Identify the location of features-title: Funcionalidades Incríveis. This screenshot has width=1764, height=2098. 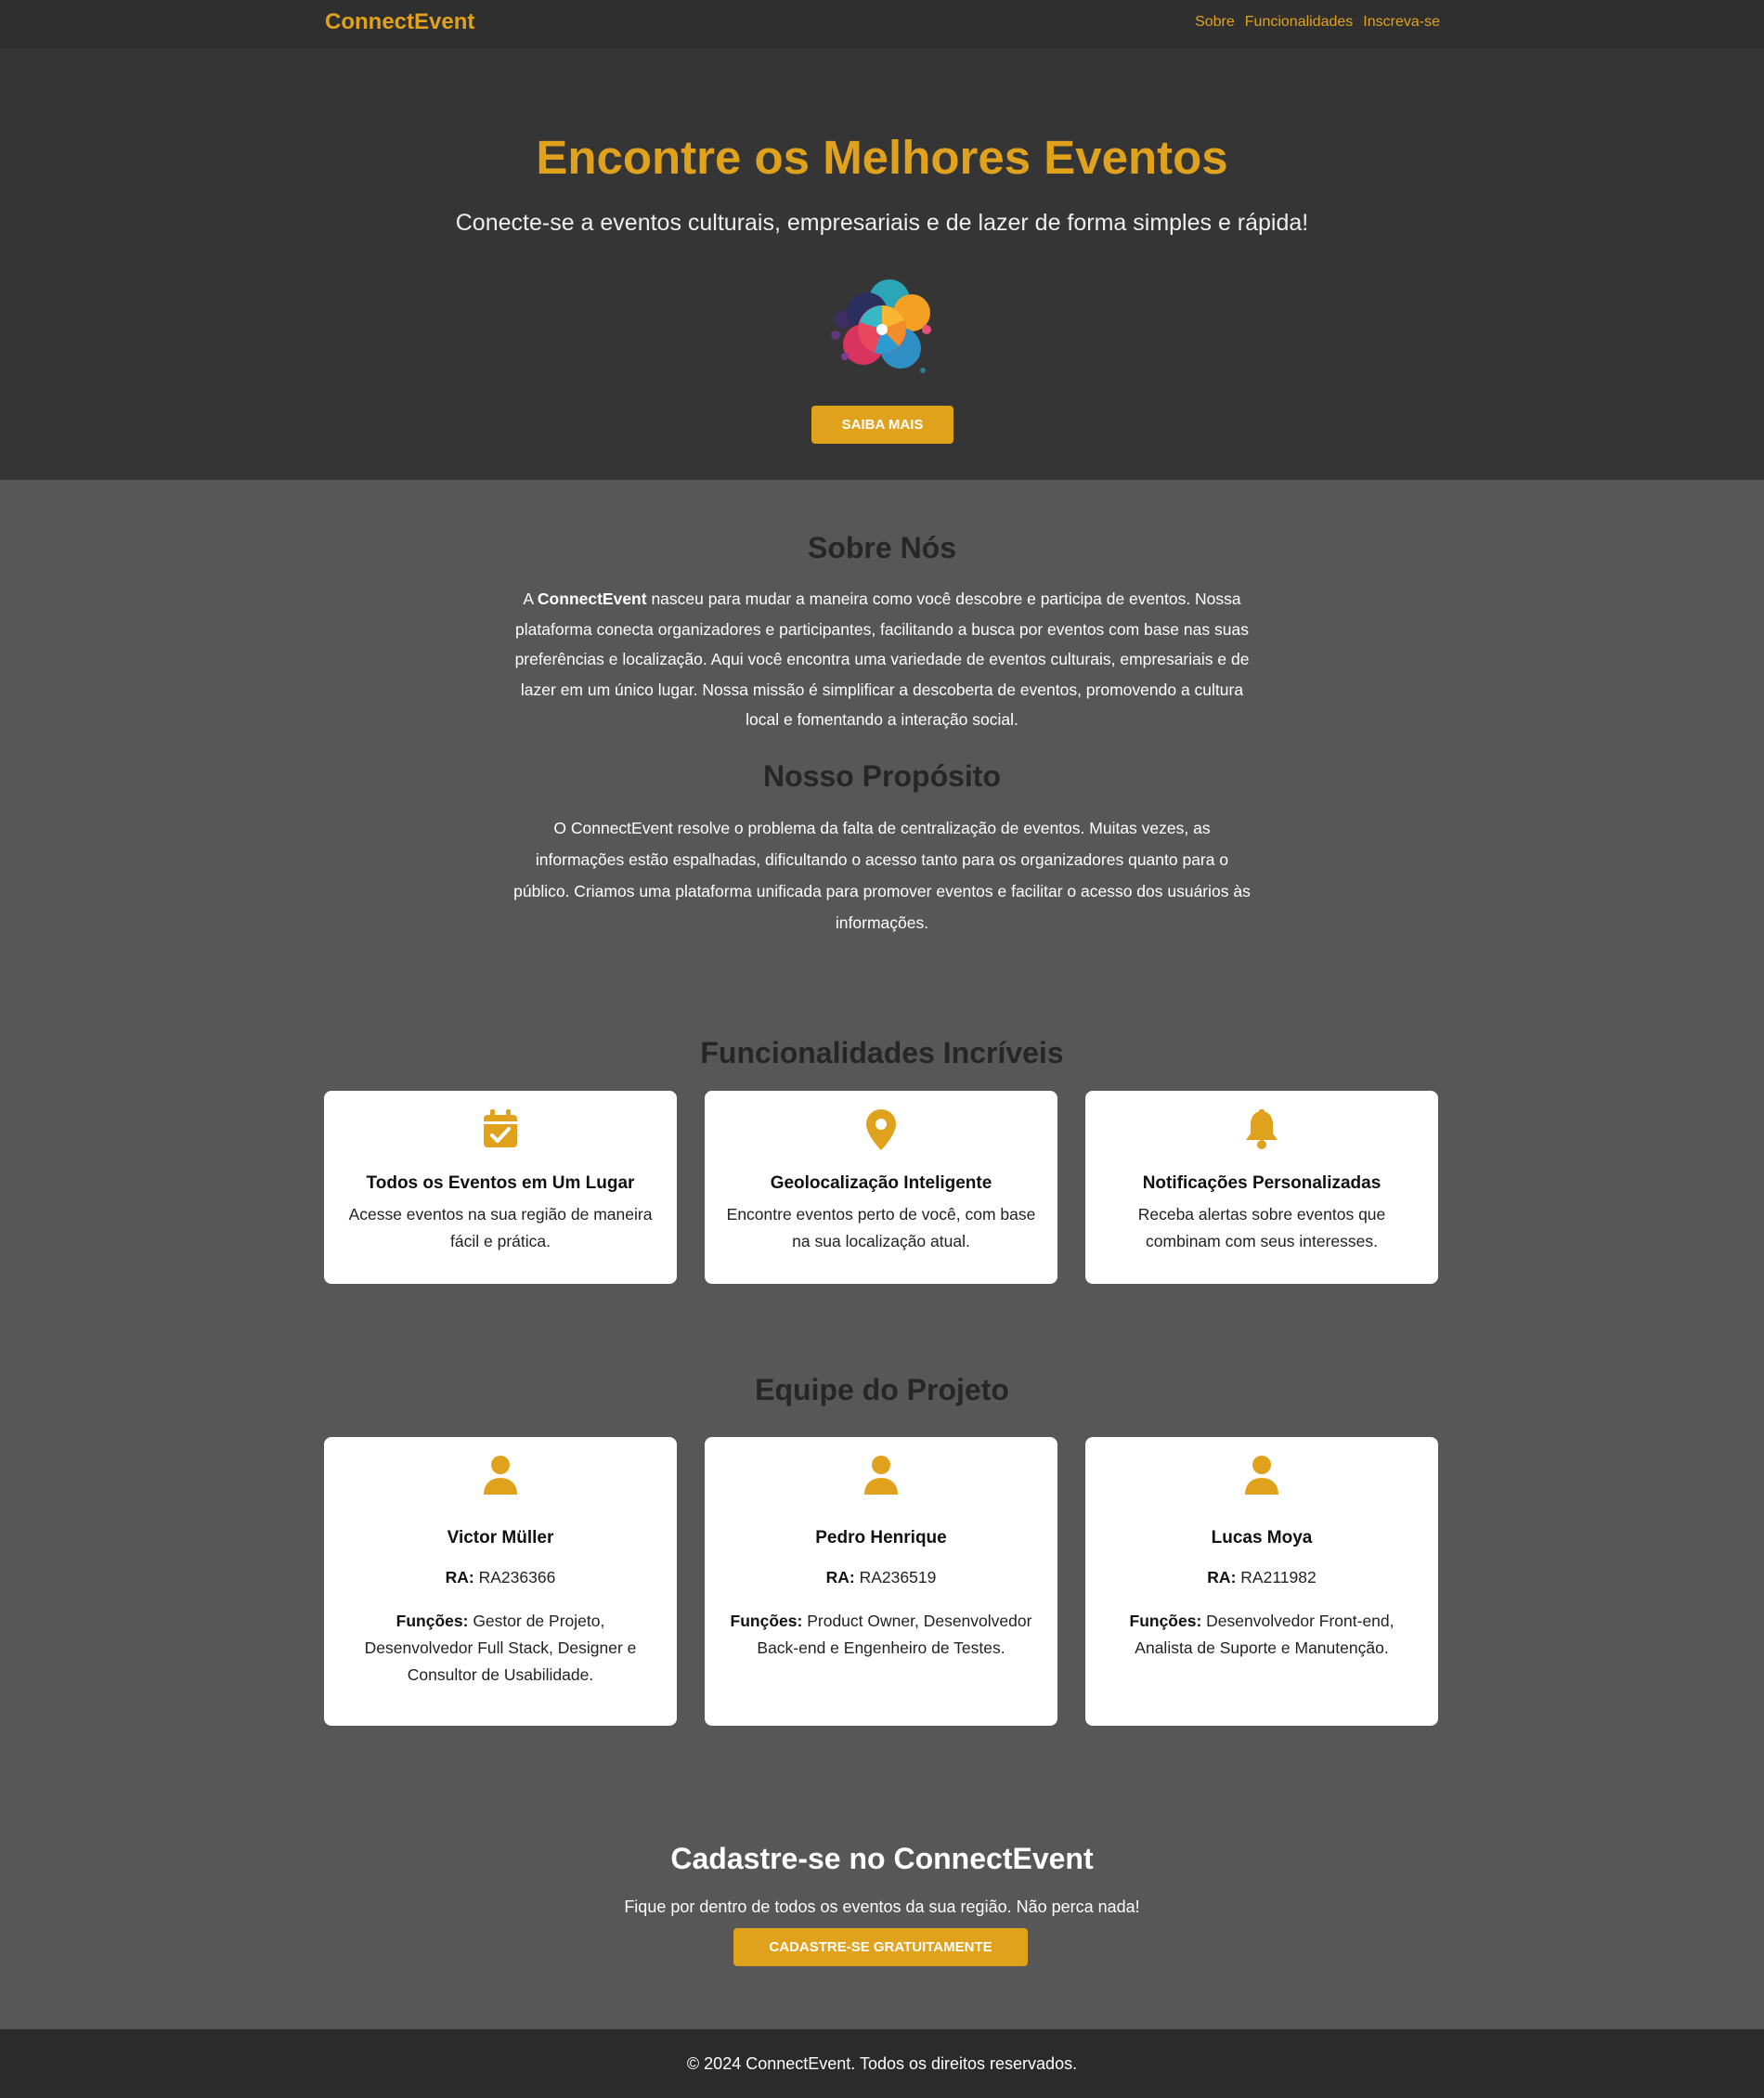
(882, 1053).